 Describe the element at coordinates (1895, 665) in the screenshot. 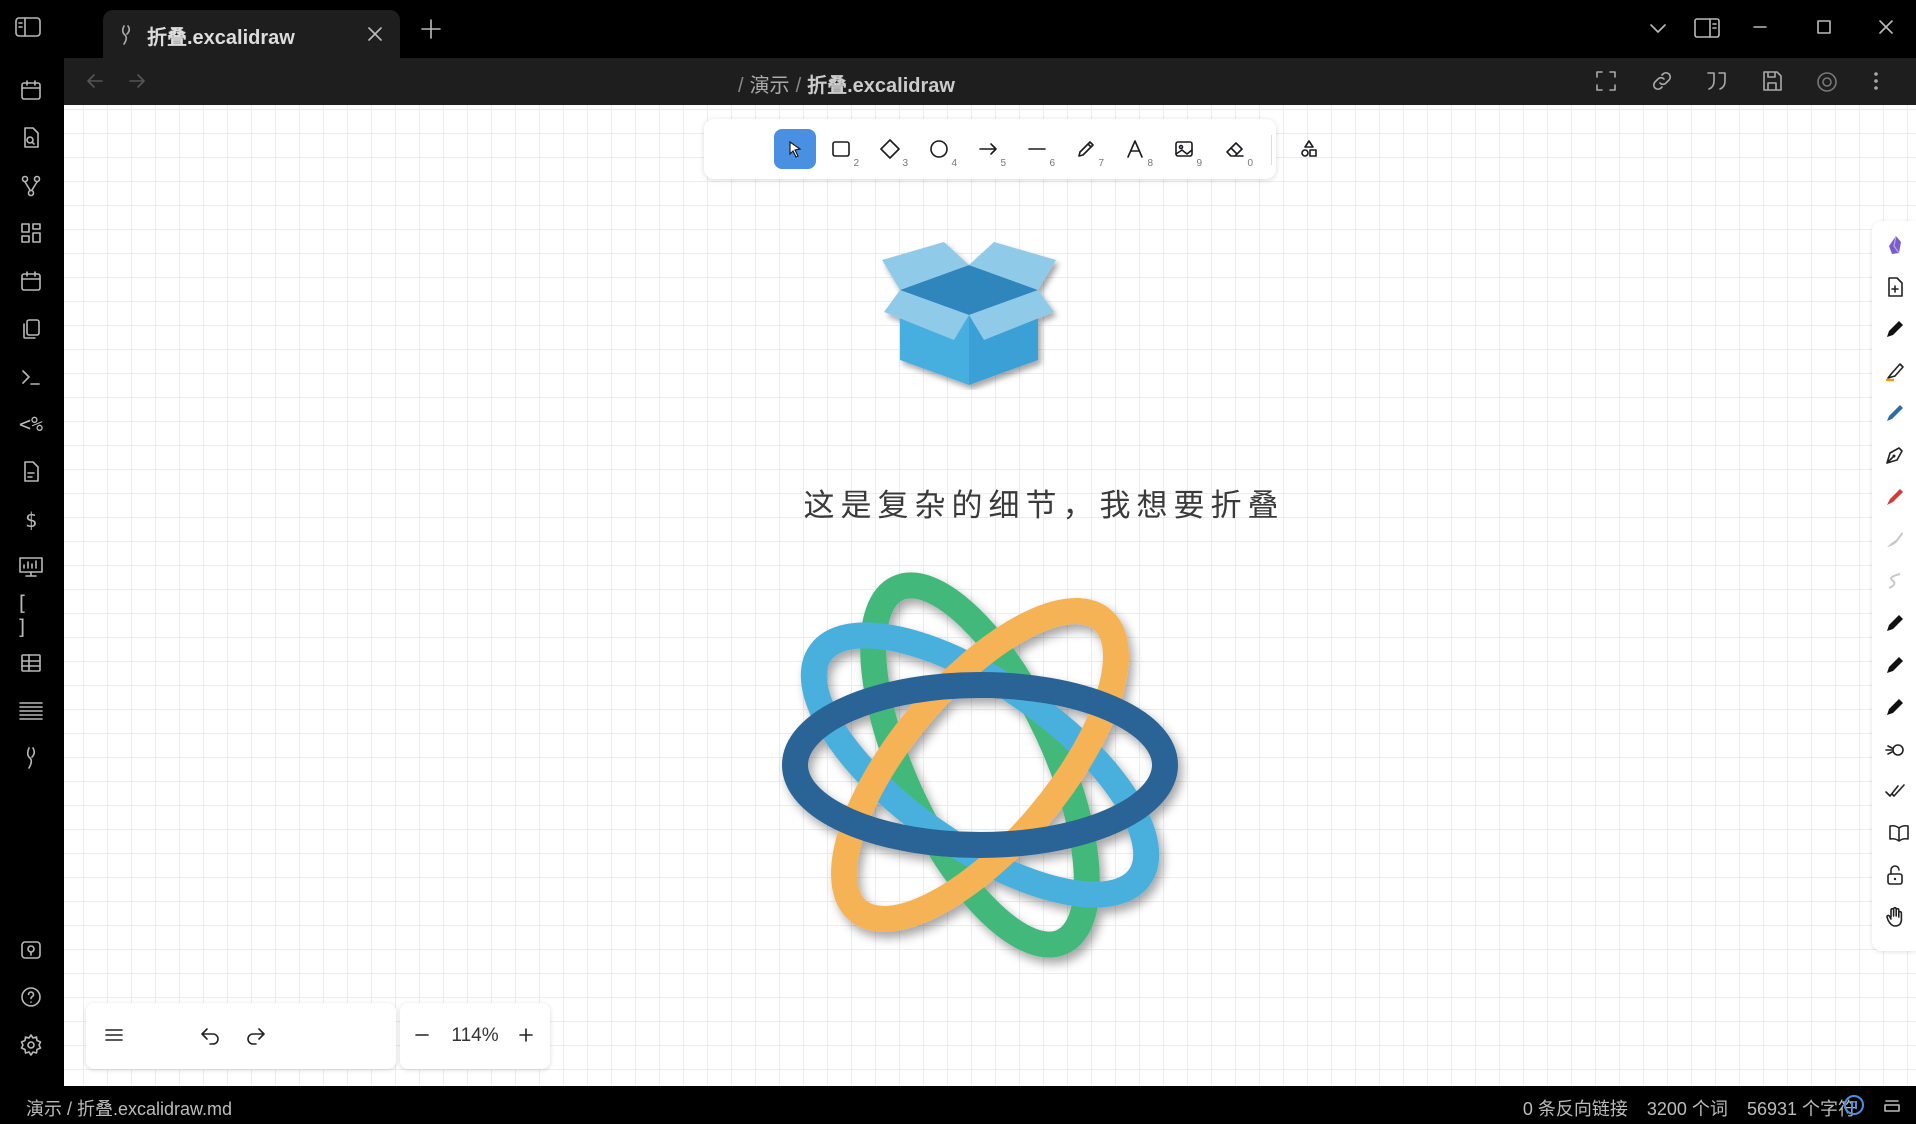

I see `pen-black-3-icon` at that location.